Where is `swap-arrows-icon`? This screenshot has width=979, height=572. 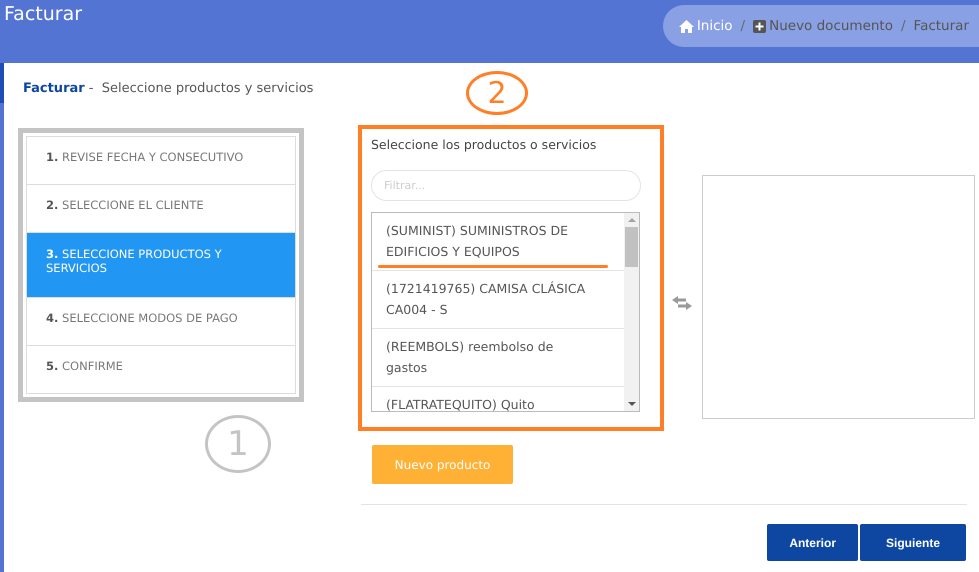
swap-arrows-icon is located at coordinates (682, 303).